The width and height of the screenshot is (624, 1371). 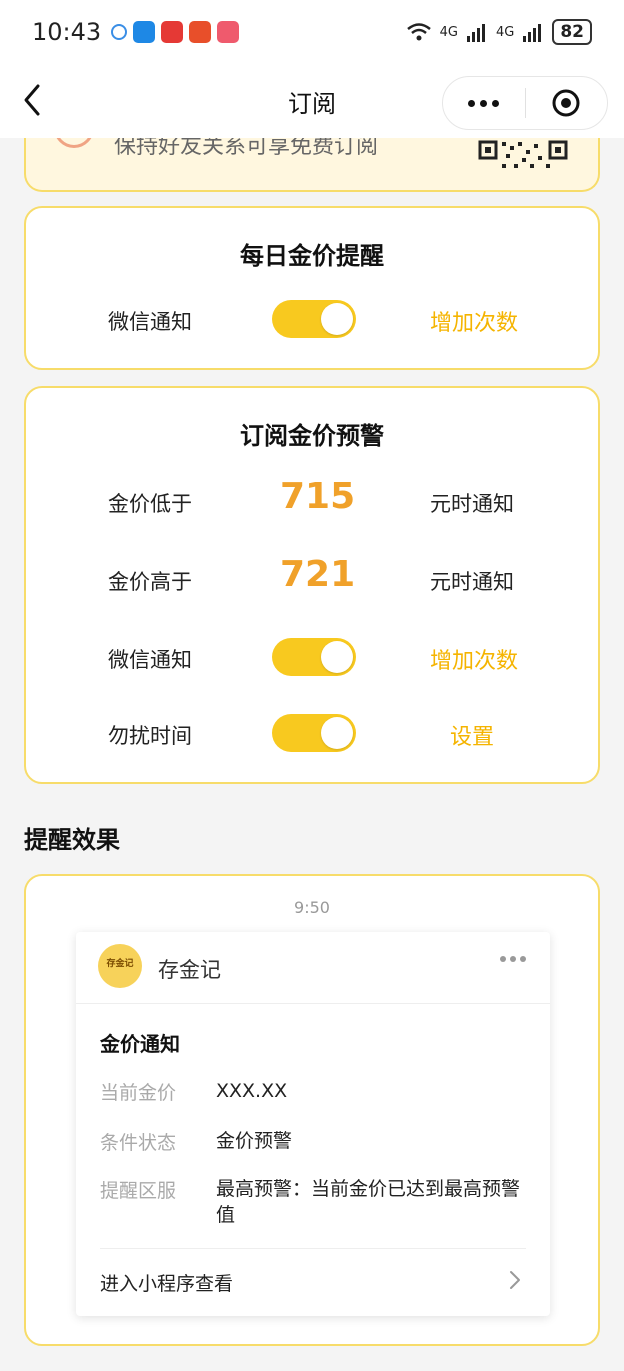 I want to click on message-header: 存金记 存金记, so click(x=313, y=968).